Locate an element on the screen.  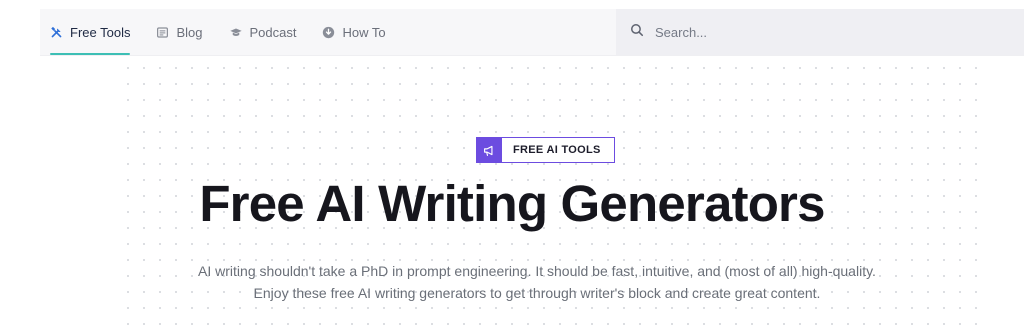
tab-podcast: Podcast is located at coordinates (263, 32).